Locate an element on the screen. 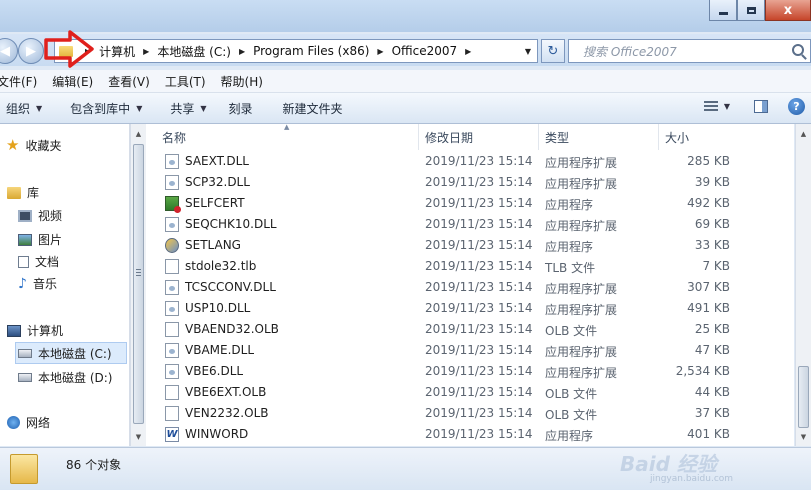 Image resolution: width=811 pixels, height=490 pixels. search-icon is located at coordinates (798, 50).